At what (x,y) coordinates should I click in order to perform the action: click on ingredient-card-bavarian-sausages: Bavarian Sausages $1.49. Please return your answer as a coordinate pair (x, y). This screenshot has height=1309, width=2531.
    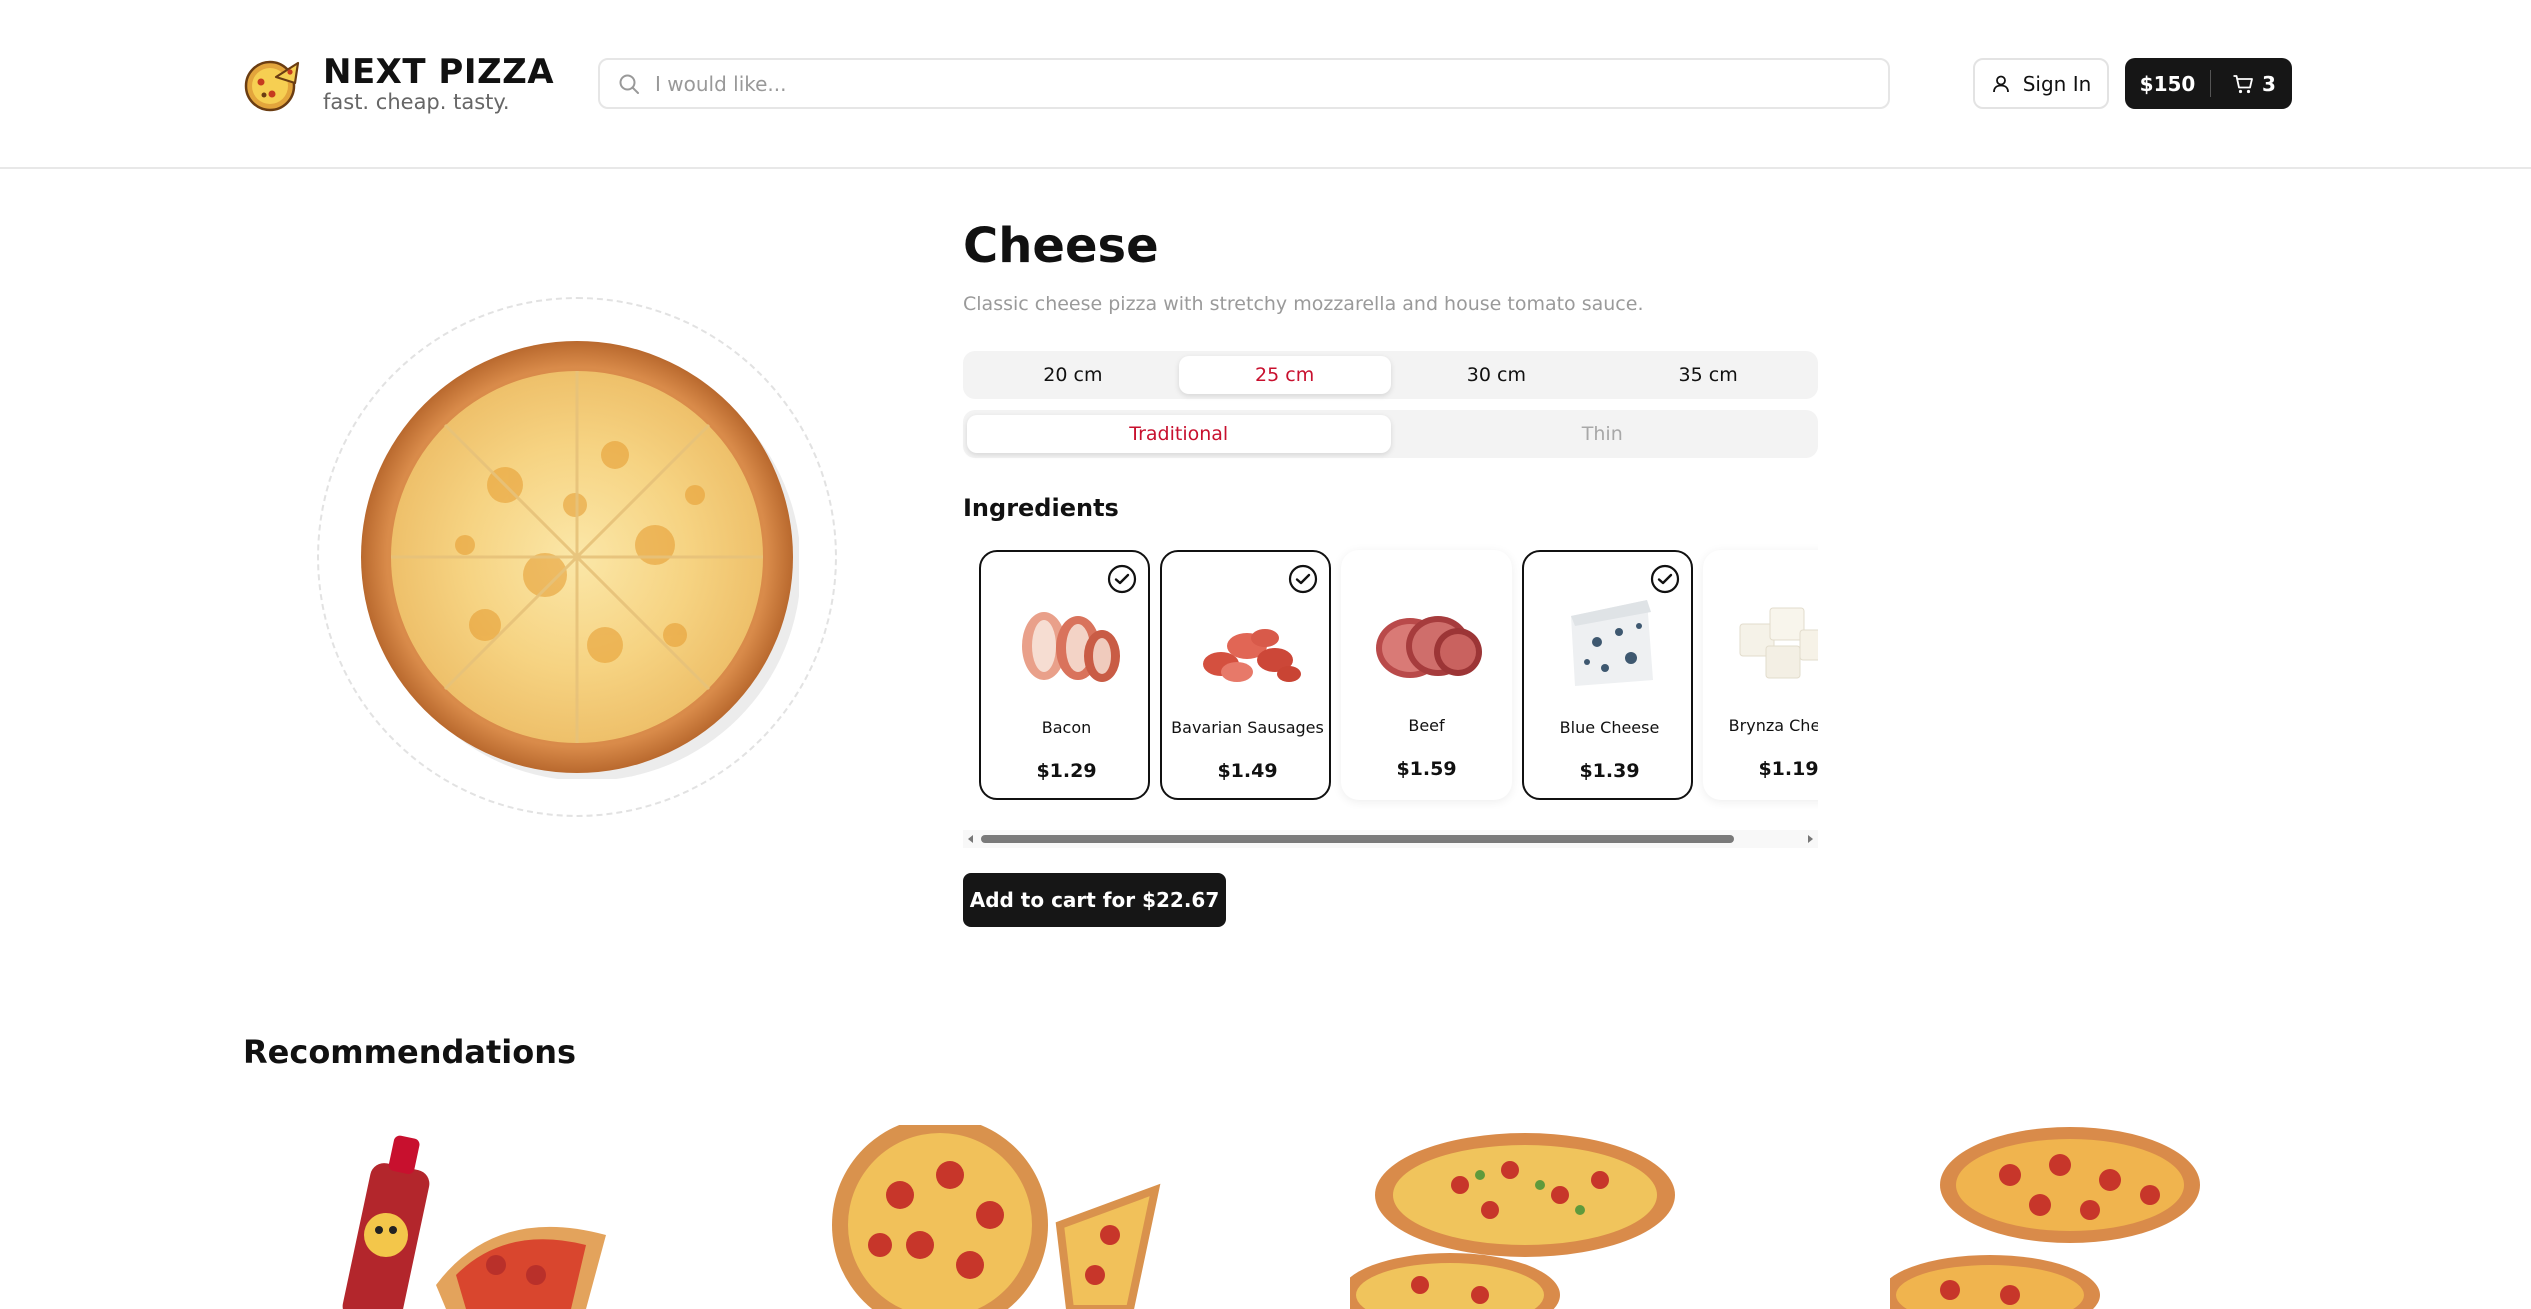
    Looking at the image, I should click on (1245, 675).